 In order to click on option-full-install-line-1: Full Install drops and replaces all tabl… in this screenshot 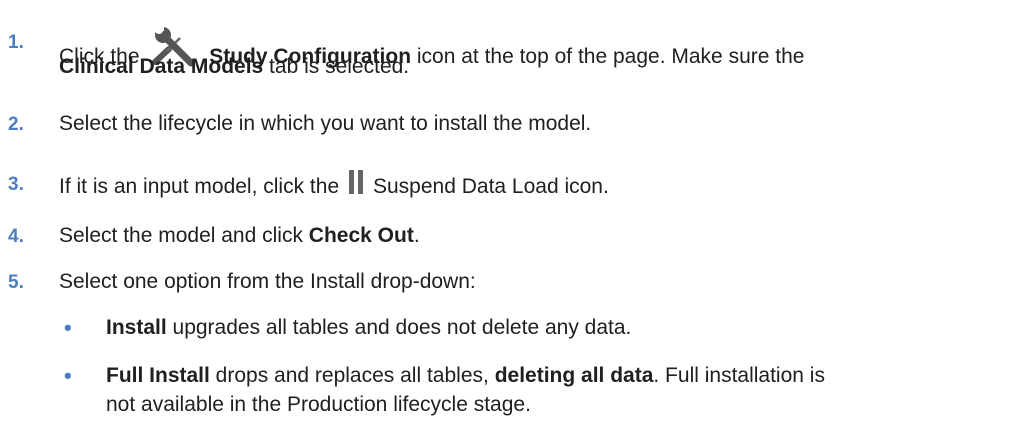, I will do `click(465, 376)`.